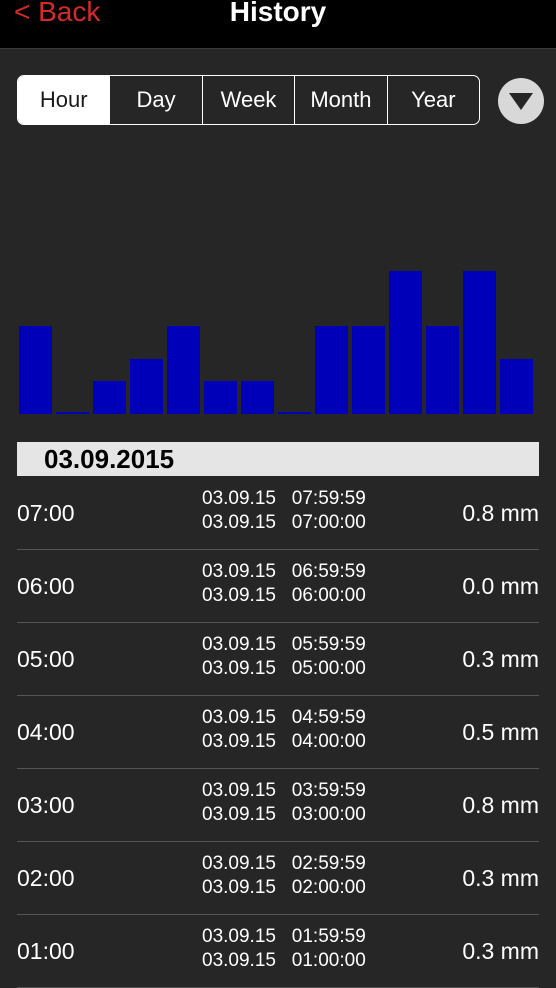 This screenshot has width=556, height=988. What do you see at coordinates (284, 571) in the screenshot?
I see `row-end-time: 03.09.15 06:59:59` at bounding box center [284, 571].